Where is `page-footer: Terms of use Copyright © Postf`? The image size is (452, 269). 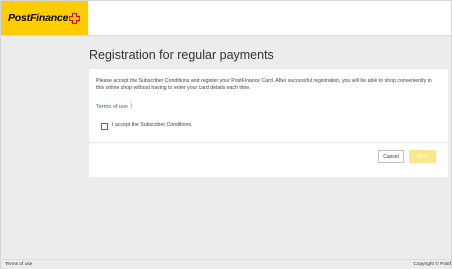
page-footer: Terms of use Copyright © Postf is located at coordinates (226, 264).